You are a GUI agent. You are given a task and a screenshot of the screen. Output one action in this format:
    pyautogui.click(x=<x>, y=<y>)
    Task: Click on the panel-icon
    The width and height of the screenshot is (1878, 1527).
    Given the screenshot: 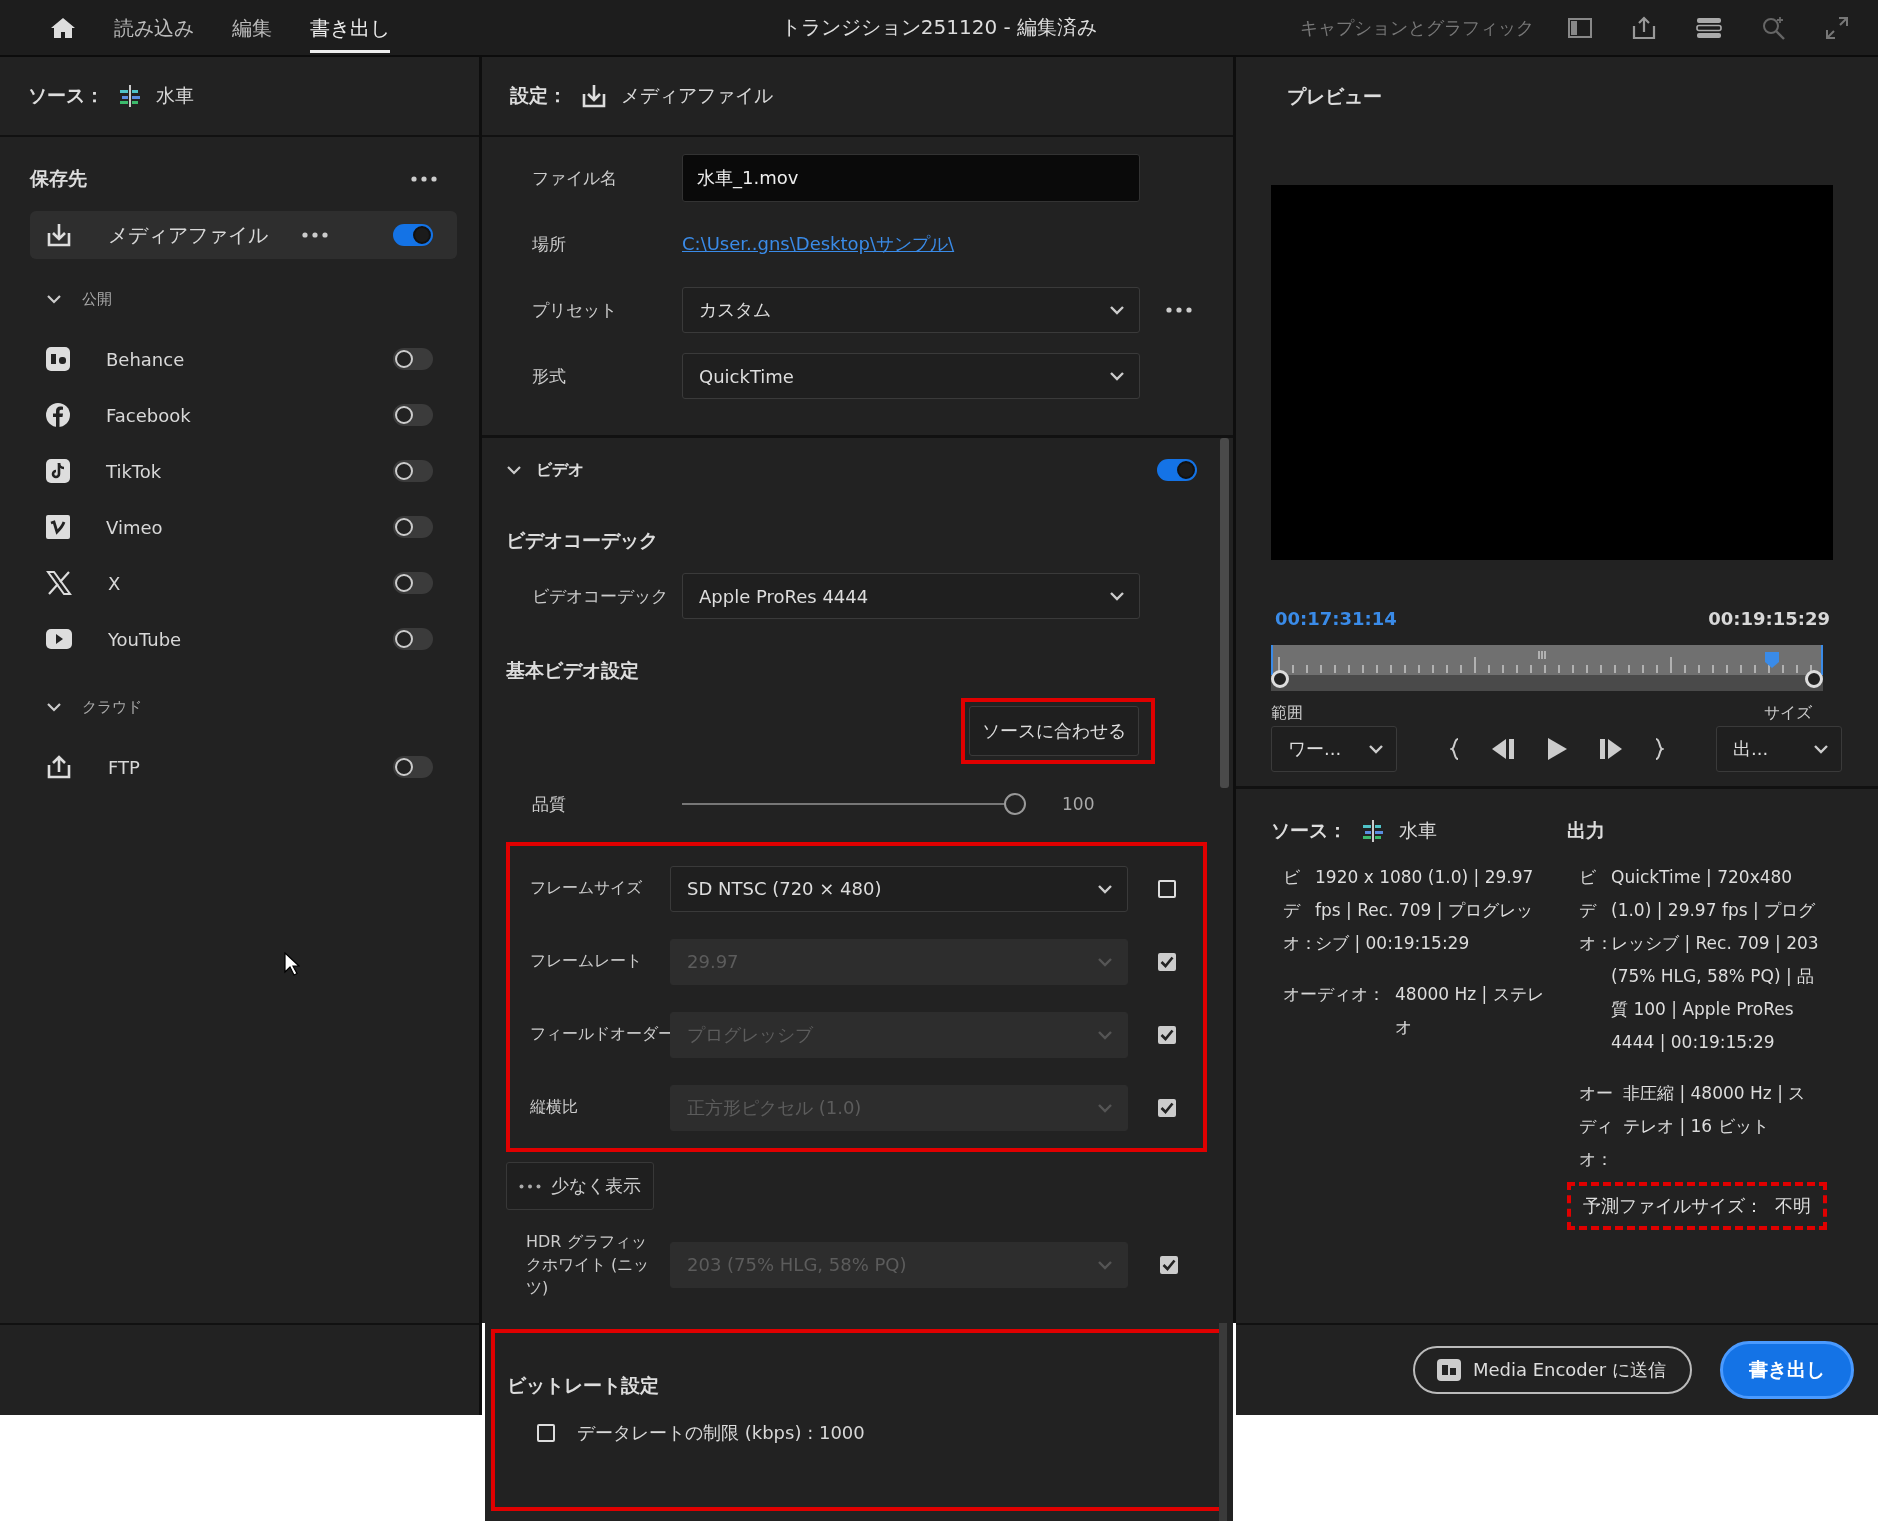 What is the action you would take?
    pyautogui.click(x=1580, y=27)
    